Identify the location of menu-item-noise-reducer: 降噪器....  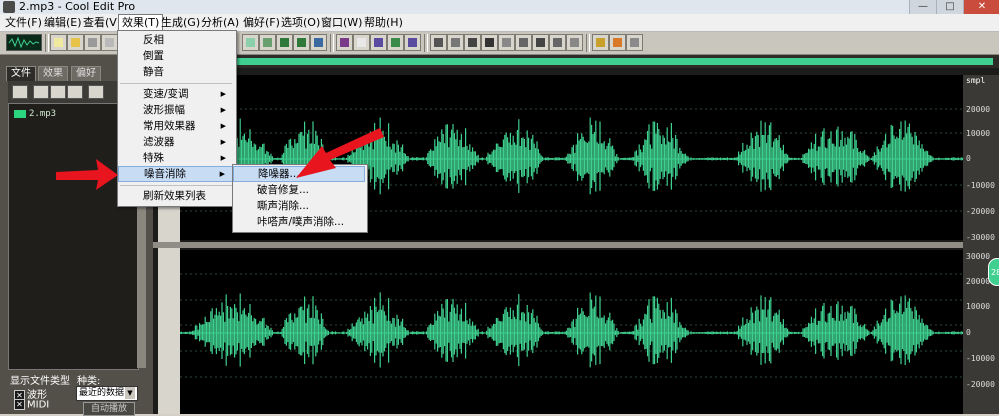
(299, 174).